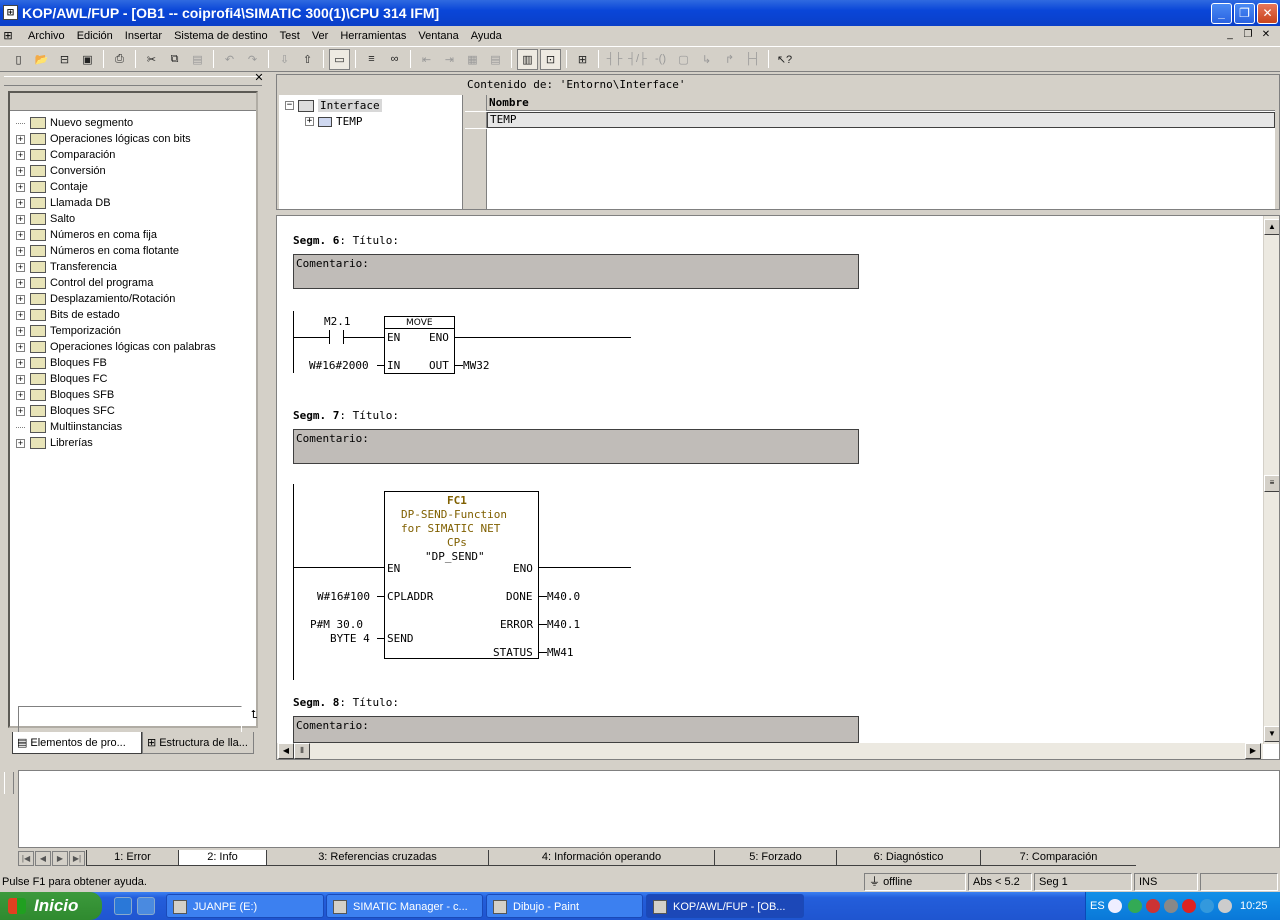  I want to click on tree-item: + Salto, so click(133, 219).